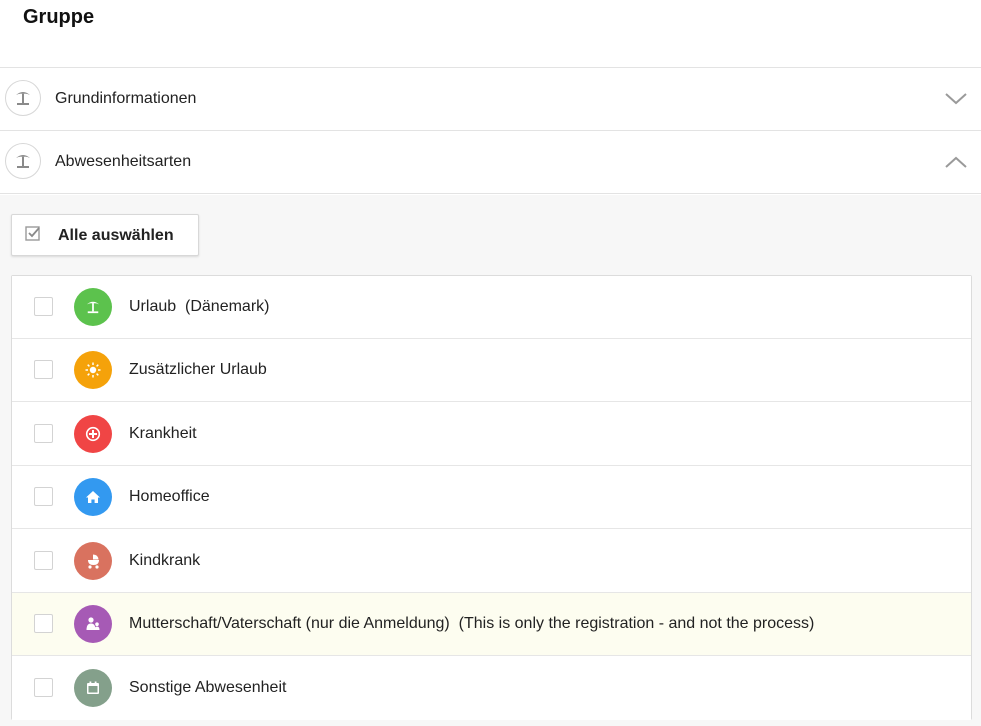 Image resolution: width=981 pixels, height=726 pixels. What do you see at coordinates (199, 306) in the screenshot?
I see `absence-type-label: Urlaub (Dänemark)` at bounding box center [199, 306].